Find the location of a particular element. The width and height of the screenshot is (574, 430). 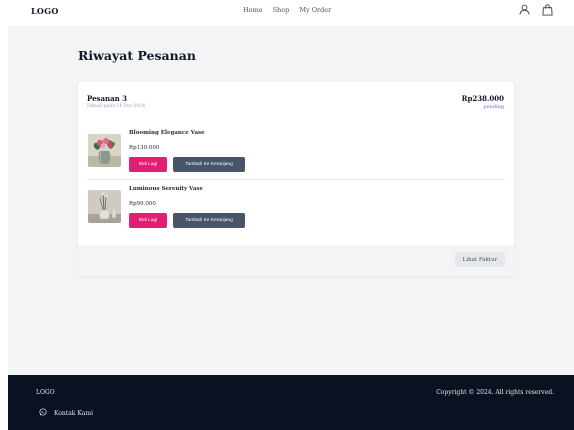

item-divider is located at coordinates (296, 179).